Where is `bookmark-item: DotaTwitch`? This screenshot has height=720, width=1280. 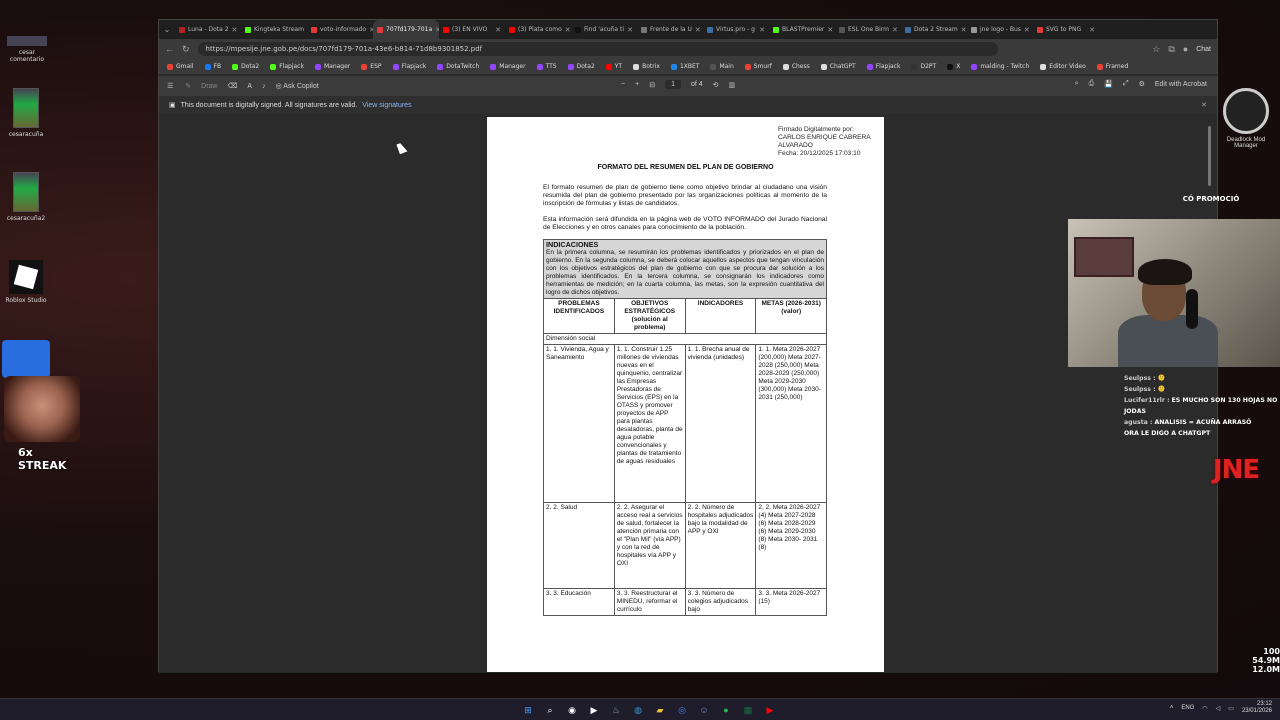
bookmark-item: DotaTwitch is located at coordinates (458, 66).